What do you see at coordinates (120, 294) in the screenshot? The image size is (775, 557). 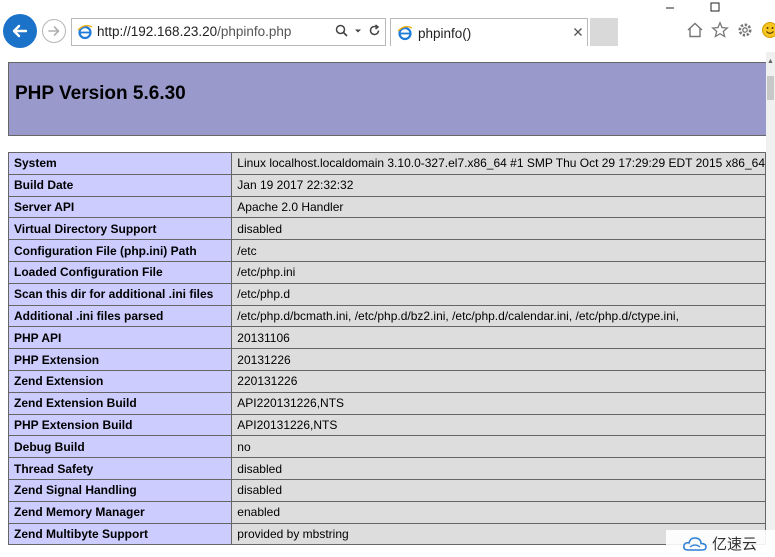 I see `row-key: Scan this dir for additional .ini files` at bounding box center [120, 294].